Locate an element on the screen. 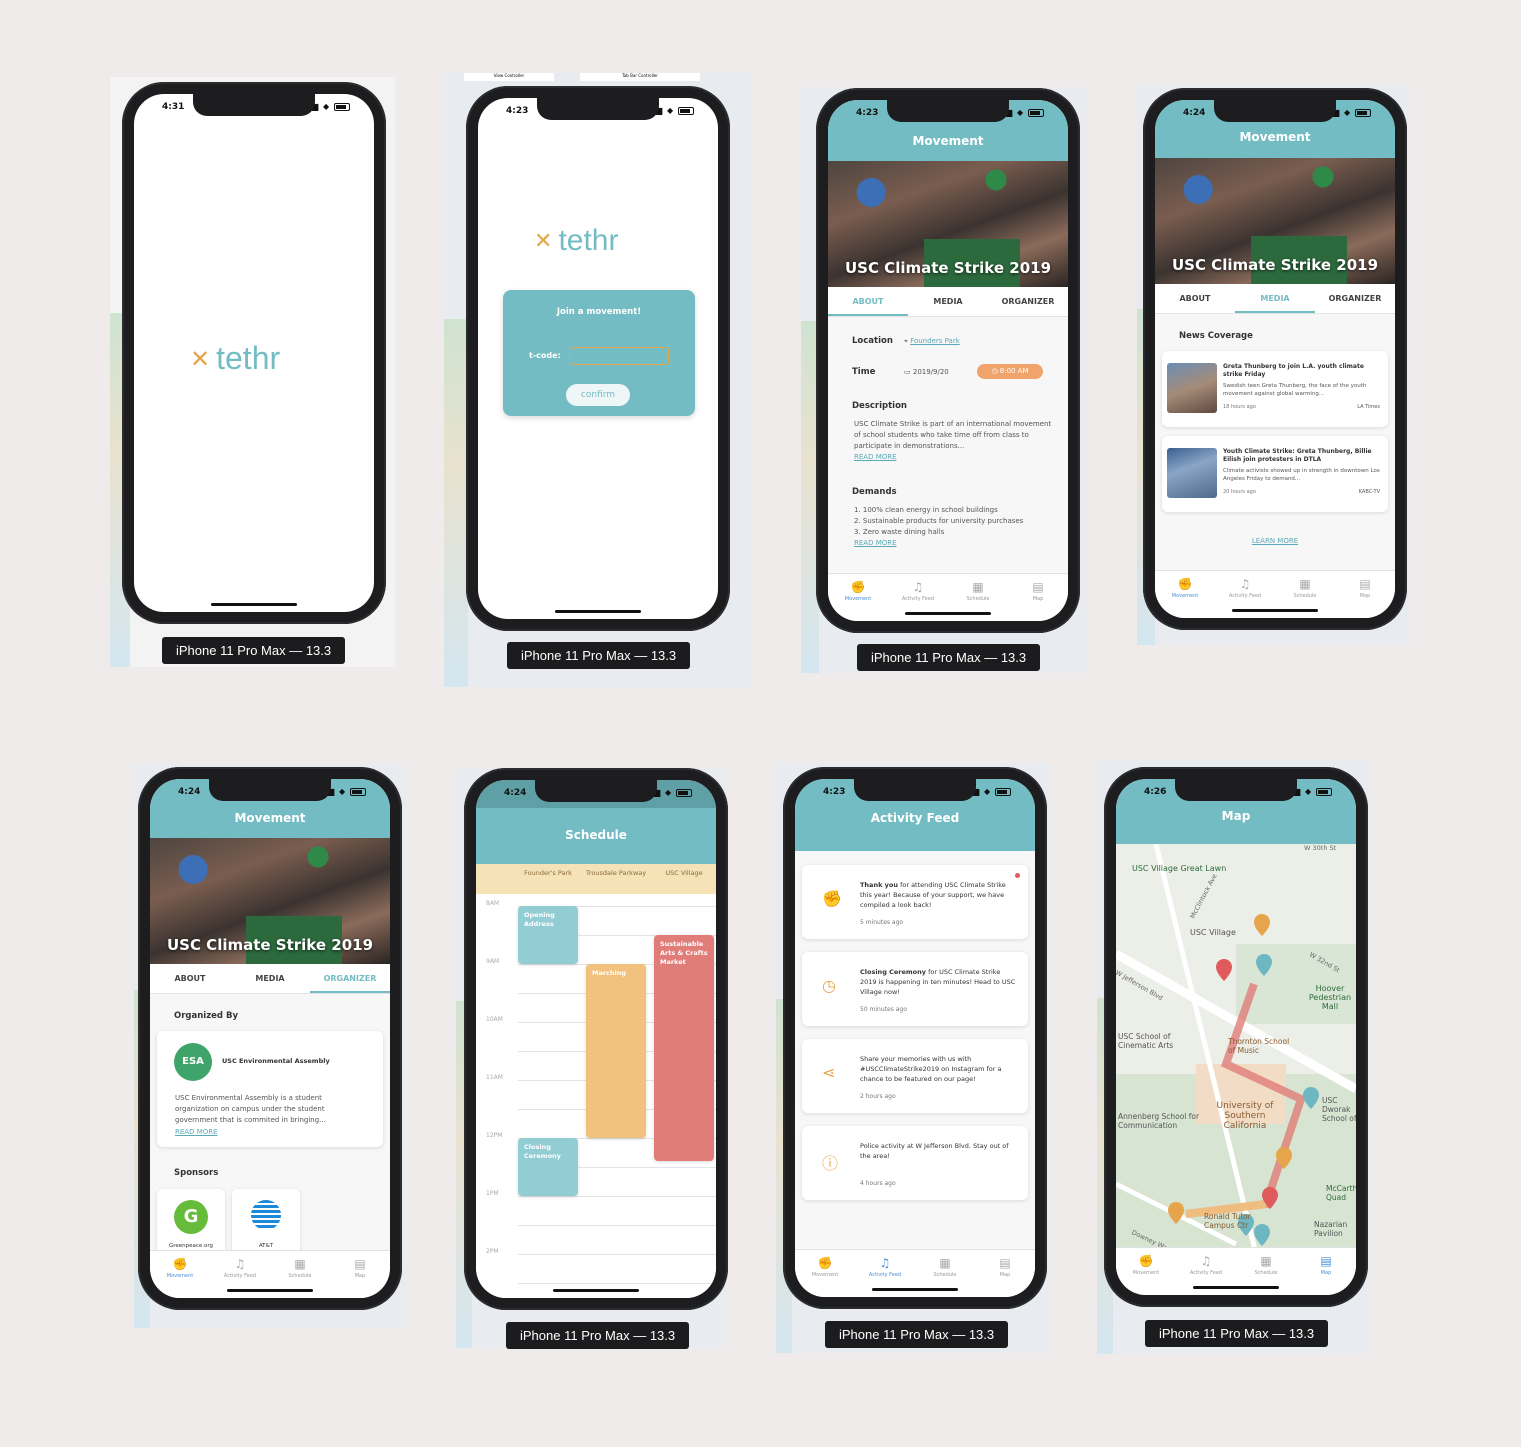 The image size is (1521, 1447). calendar-icon: ▭ is located at coordinates (907, 372).